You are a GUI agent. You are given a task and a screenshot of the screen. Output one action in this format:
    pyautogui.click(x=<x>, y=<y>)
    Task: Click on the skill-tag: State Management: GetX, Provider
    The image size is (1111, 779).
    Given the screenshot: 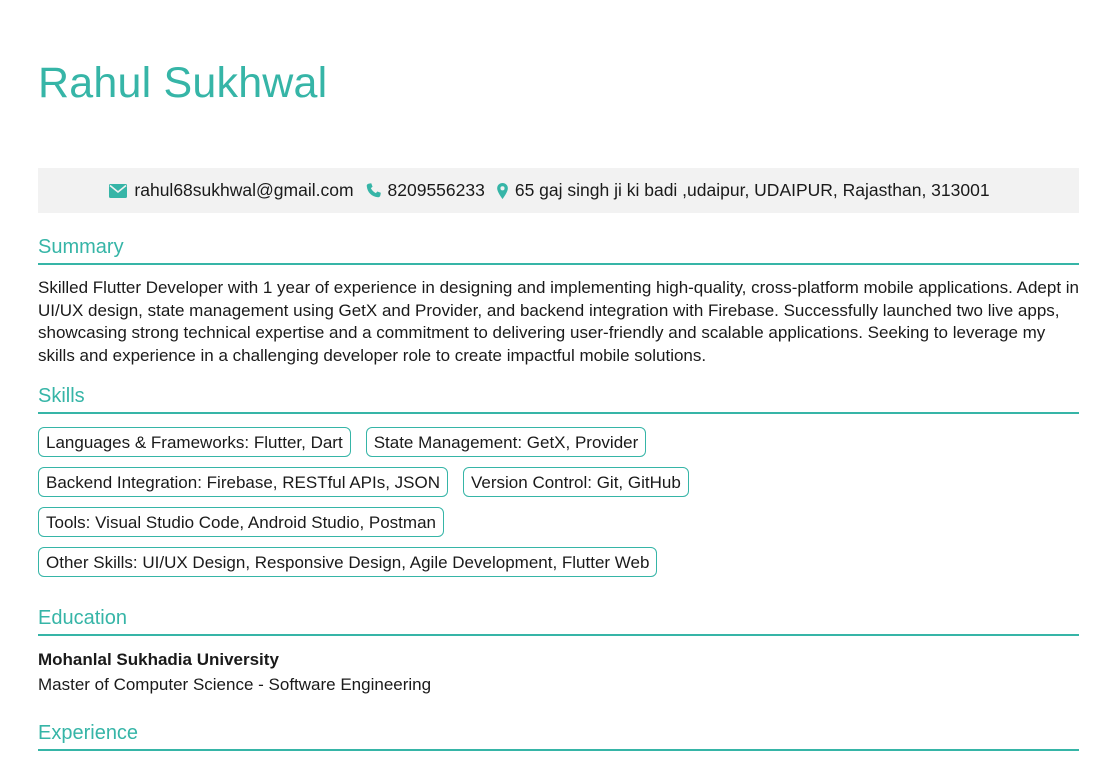 What is the action you would take?
    pyautogui.click(x=506, y=442)
    